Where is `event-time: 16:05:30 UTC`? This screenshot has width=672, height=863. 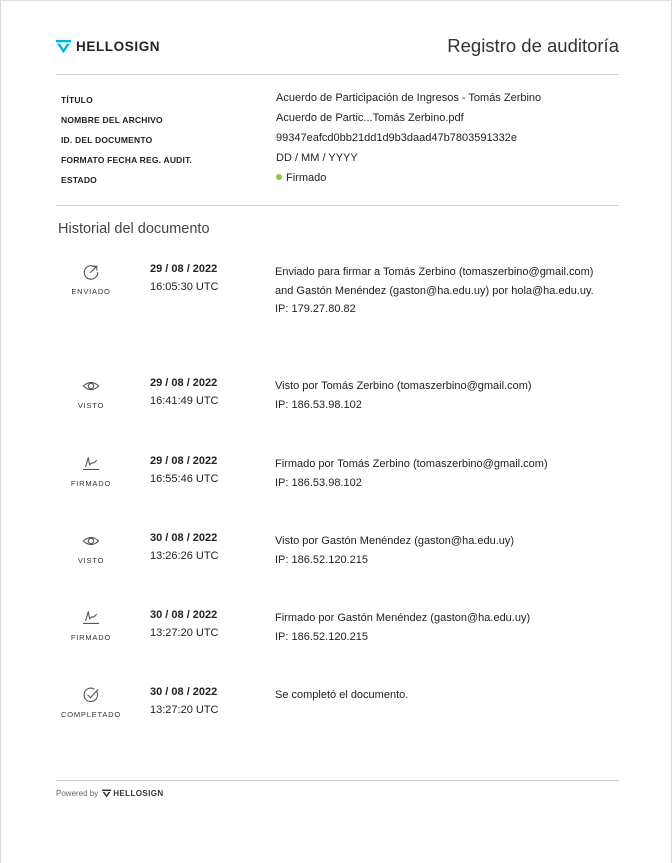
event-time: 16:05:30 UTC is located at coordinates (184, 287).